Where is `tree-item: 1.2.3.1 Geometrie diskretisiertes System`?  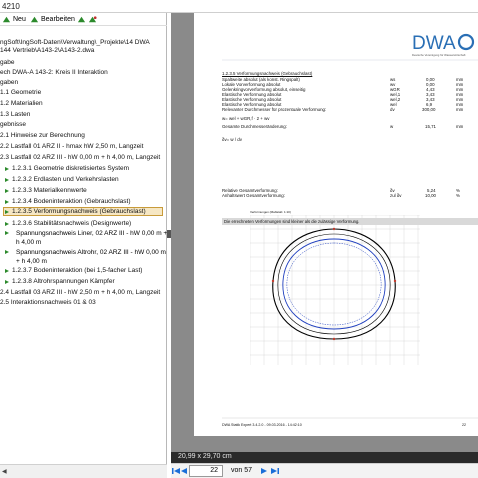 tree-item: 1.2.3.1 Geometrie diskretisiertes System is located at coordinates (66, 168).